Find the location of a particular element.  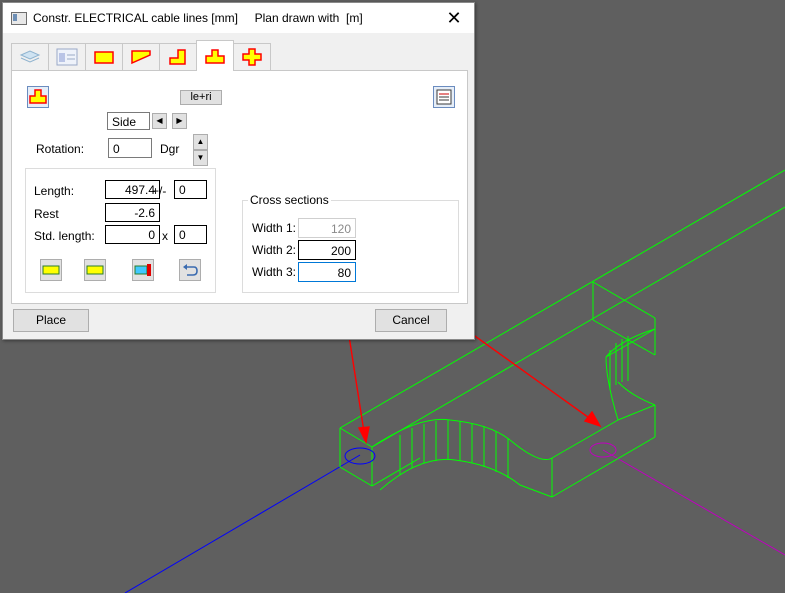

segment-end-button is located at coordinates (143, 270).